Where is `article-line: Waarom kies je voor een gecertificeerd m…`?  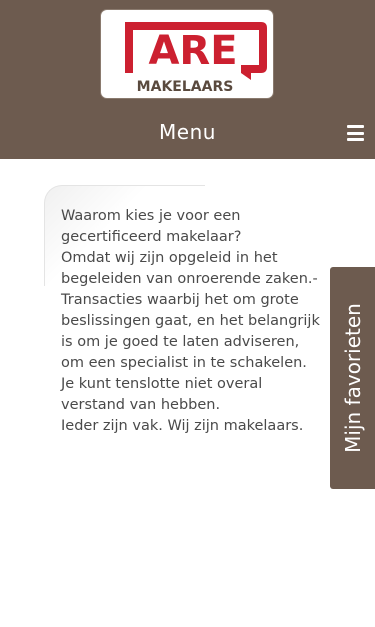
article-line: Waarom kies je voor een gecertificeerd m… is located at coordinates (151, 226).